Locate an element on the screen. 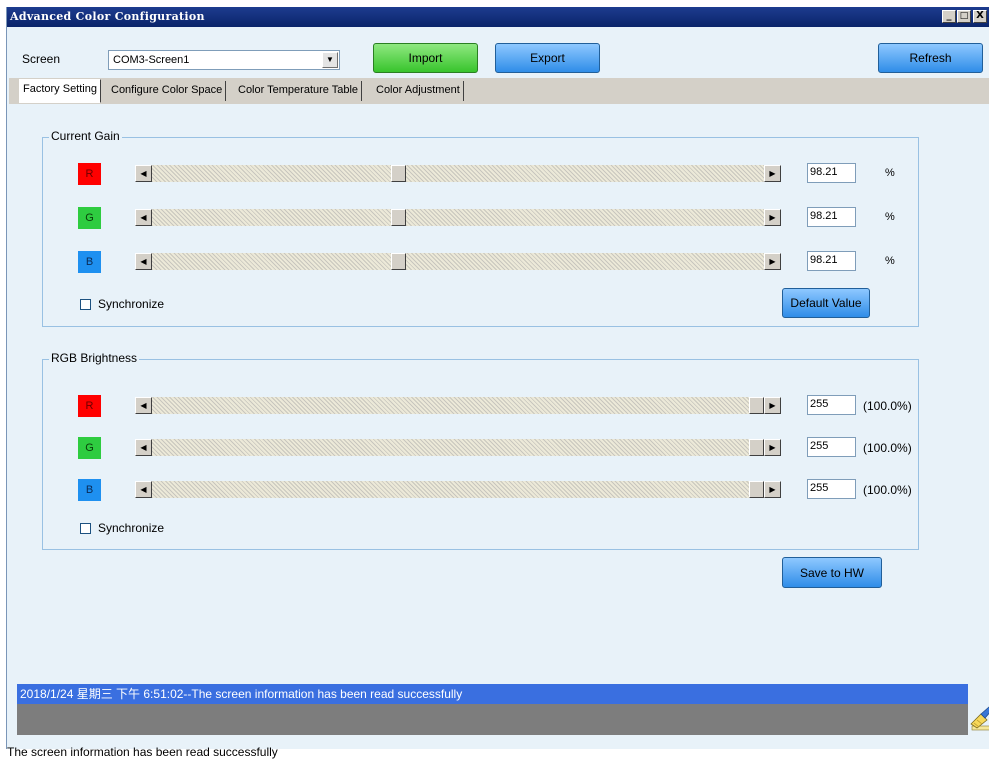  gain-r-input: 98.21 is located at coordinates (831, 173).